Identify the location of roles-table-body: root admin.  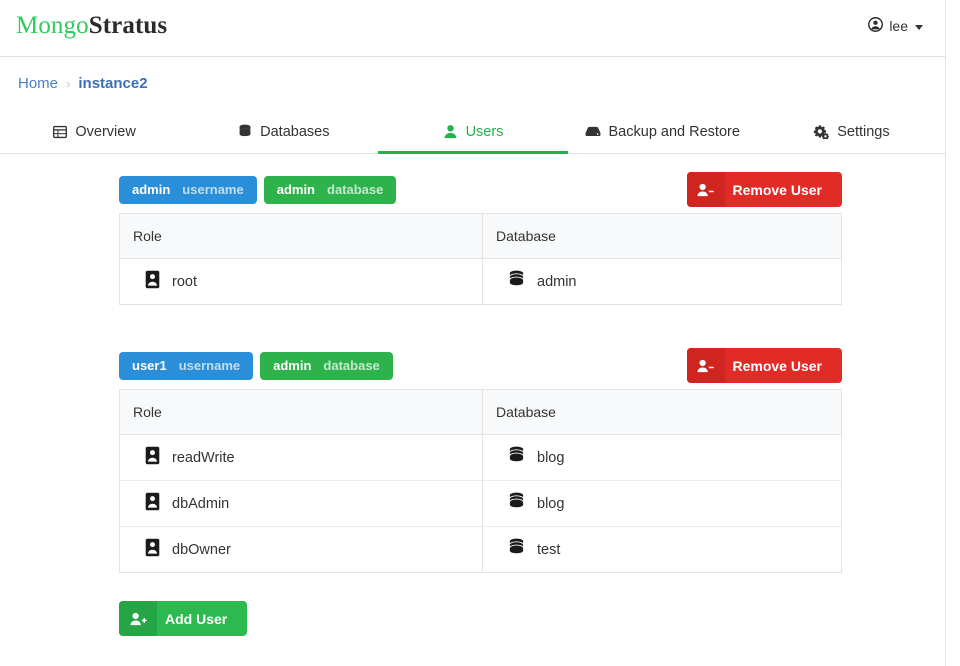
(481, 281).